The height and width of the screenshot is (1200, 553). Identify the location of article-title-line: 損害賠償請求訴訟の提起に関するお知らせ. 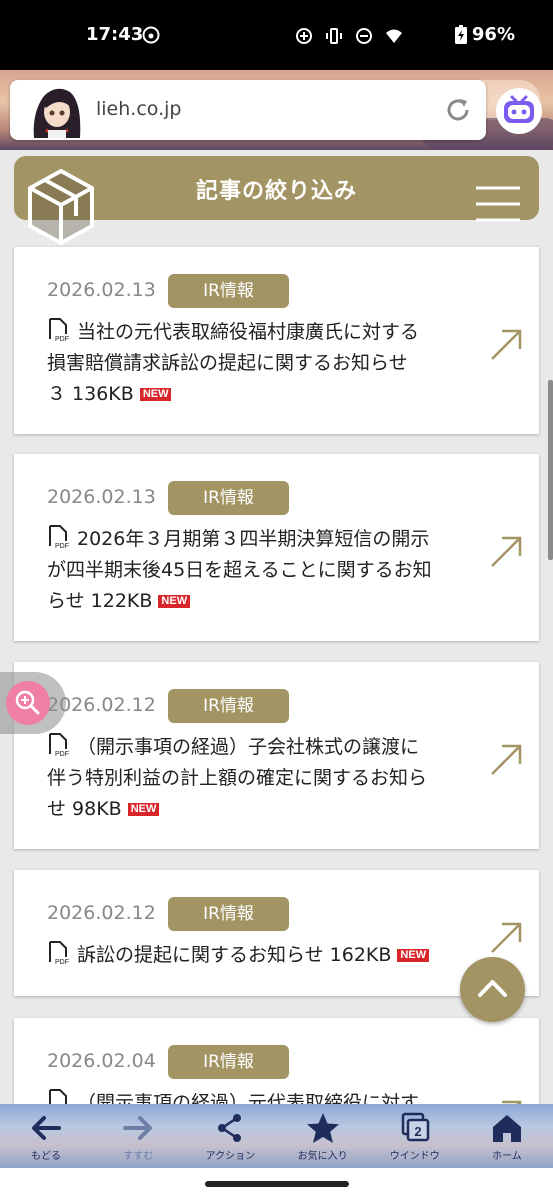
(227, 363).